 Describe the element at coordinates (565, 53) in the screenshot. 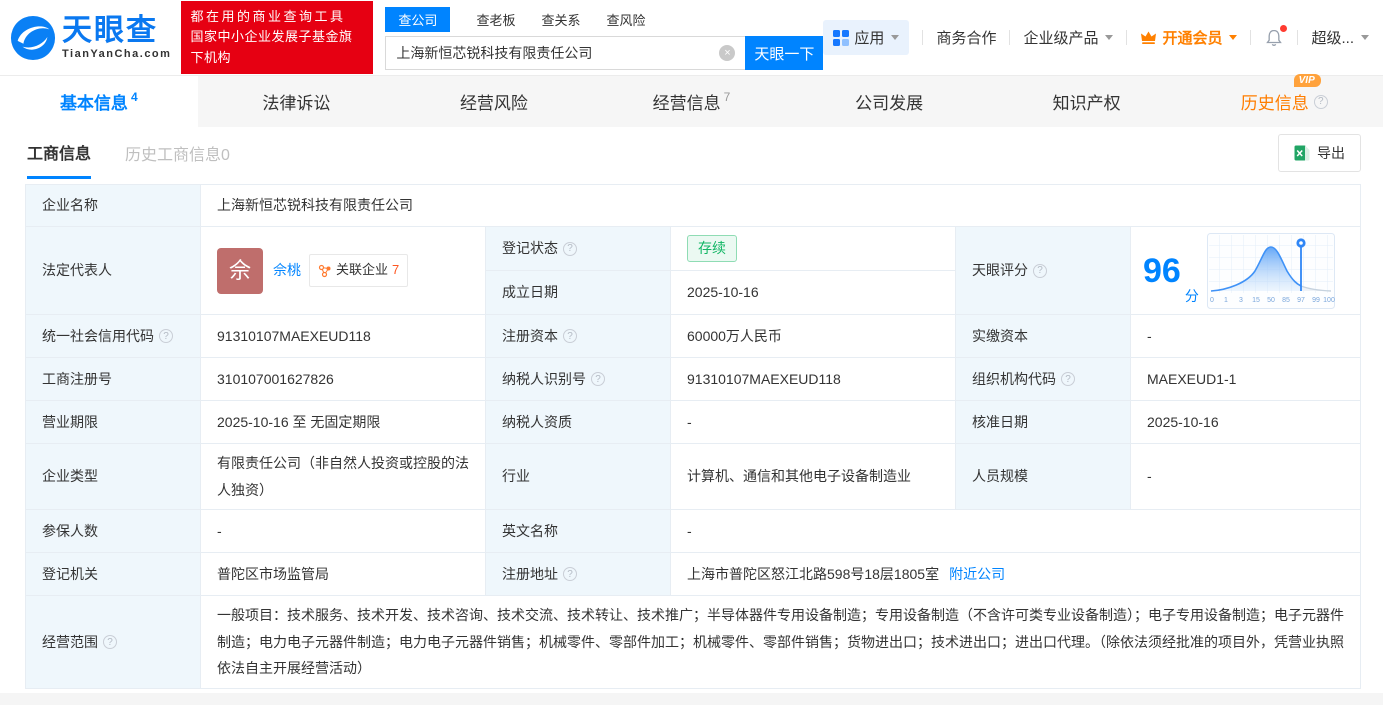

I see `search-input` at that location.